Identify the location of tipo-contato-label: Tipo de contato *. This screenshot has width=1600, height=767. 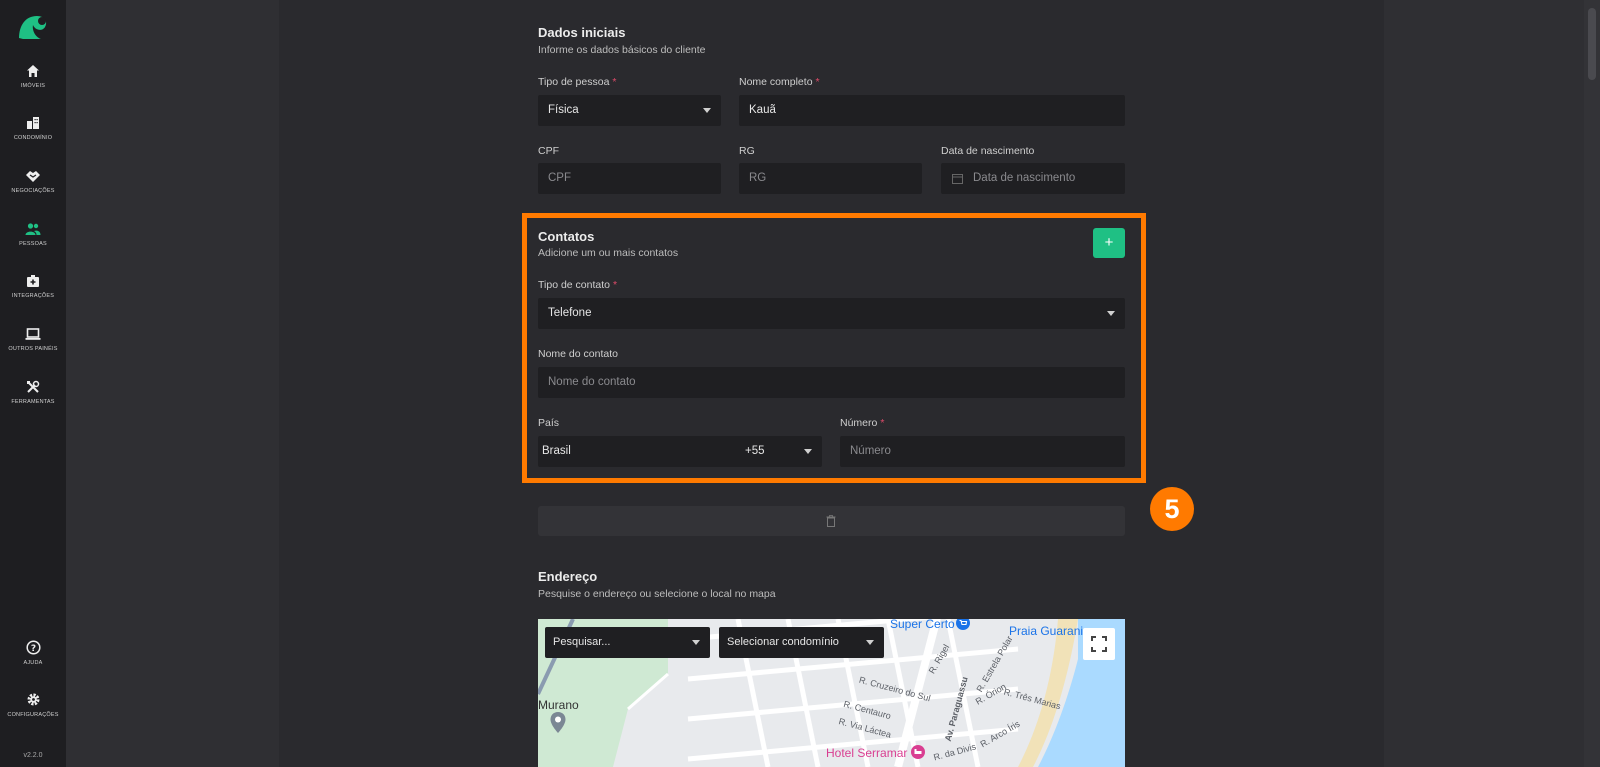
(578, 285).